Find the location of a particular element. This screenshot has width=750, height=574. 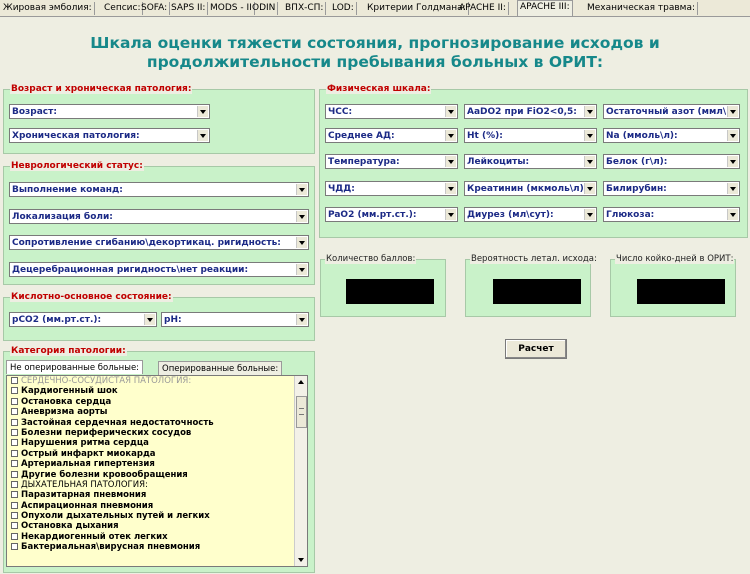

age-select: Возраст: is located at coordinates (109, 111).